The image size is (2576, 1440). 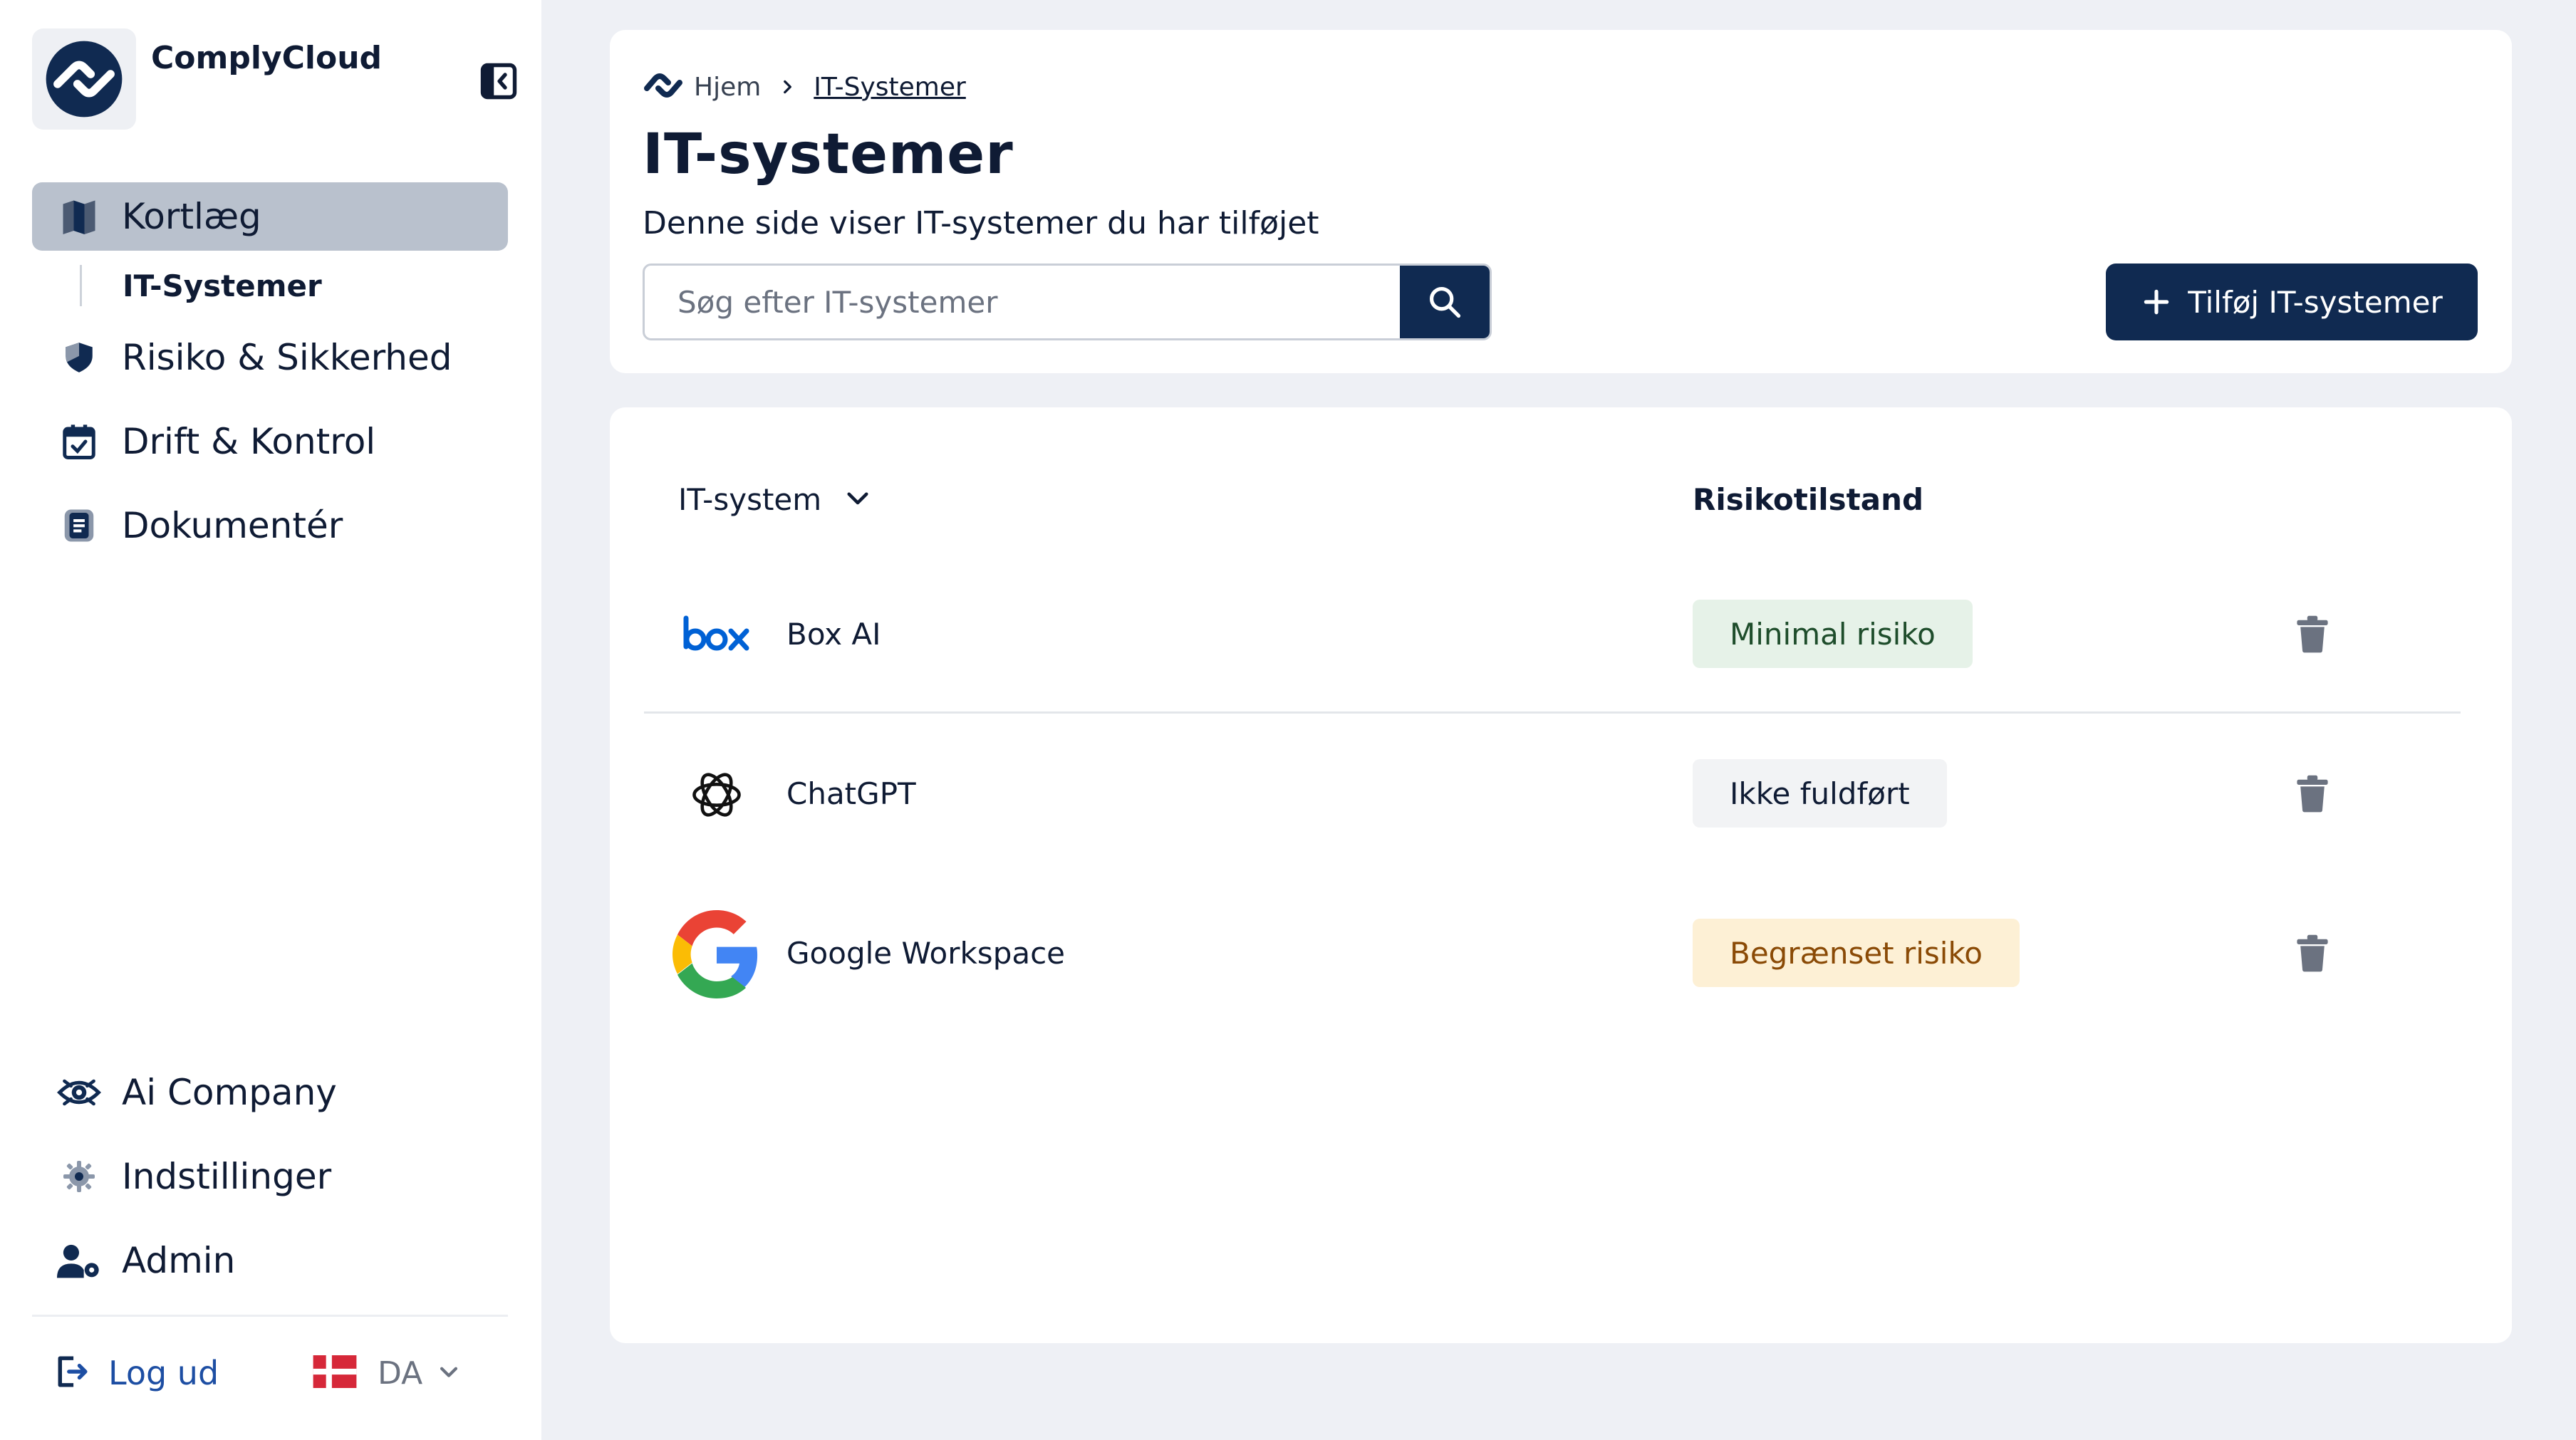 I want to click on search-bar, so click(x=1067, y=302).